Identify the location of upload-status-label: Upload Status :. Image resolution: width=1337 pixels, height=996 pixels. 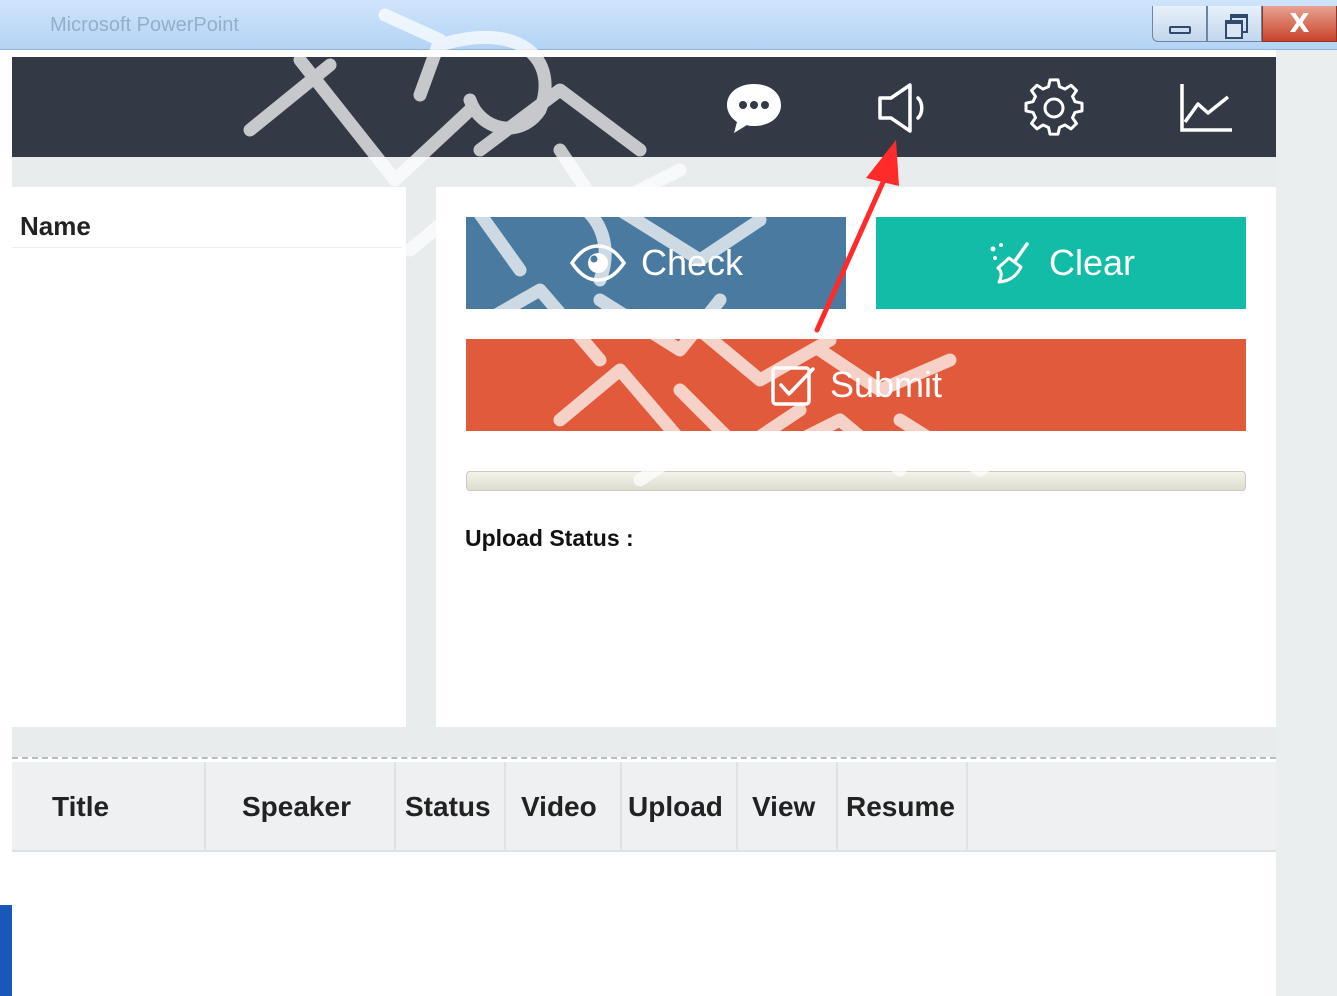
(549, 538).